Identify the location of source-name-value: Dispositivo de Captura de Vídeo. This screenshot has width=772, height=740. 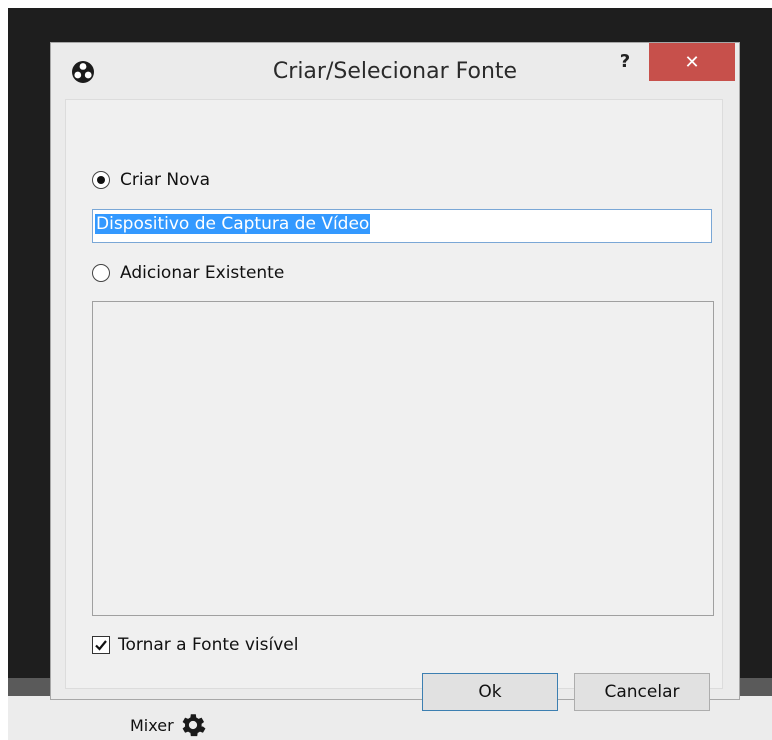
(233, 224).